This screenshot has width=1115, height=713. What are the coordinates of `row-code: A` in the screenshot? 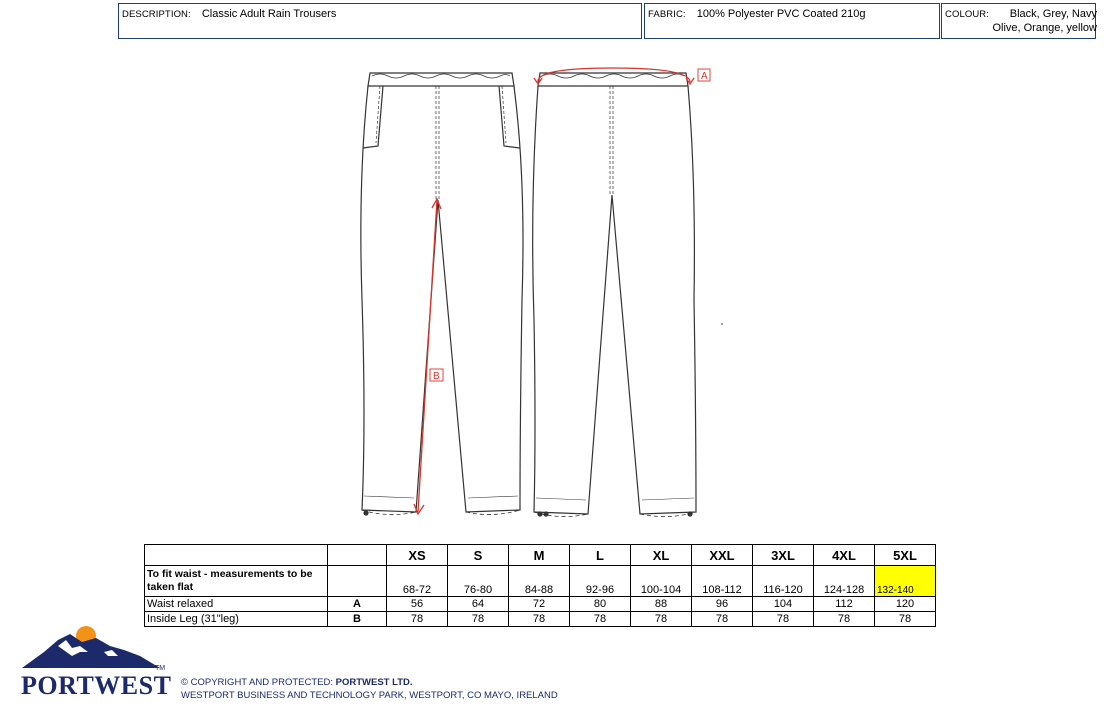 It's located at (357, 604).